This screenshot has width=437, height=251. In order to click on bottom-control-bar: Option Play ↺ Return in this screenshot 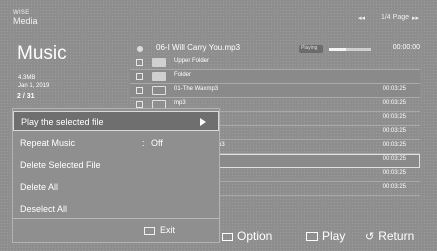, I will do `click(327, 236)`.